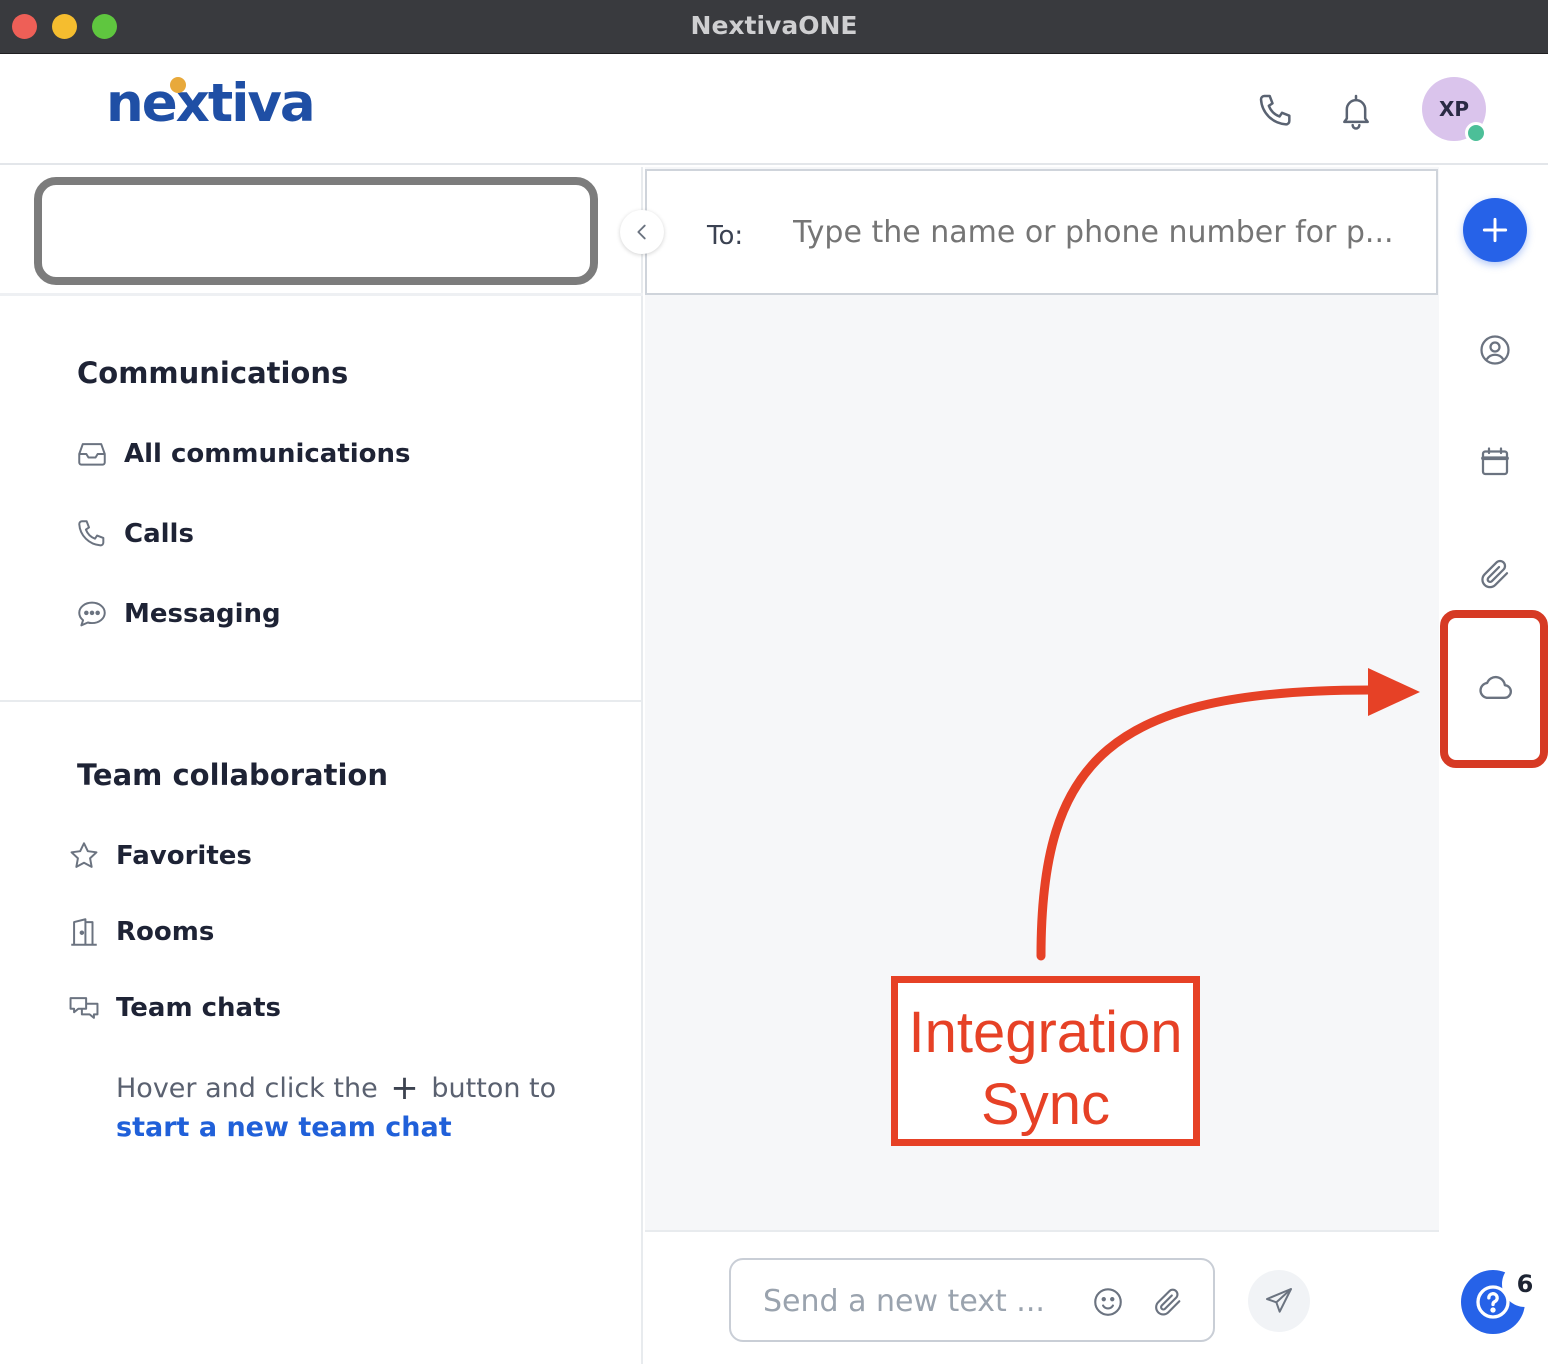 The height and width of the screenshot is (1364, 1548). I want to click on inbox-icon, so click(92, 454).